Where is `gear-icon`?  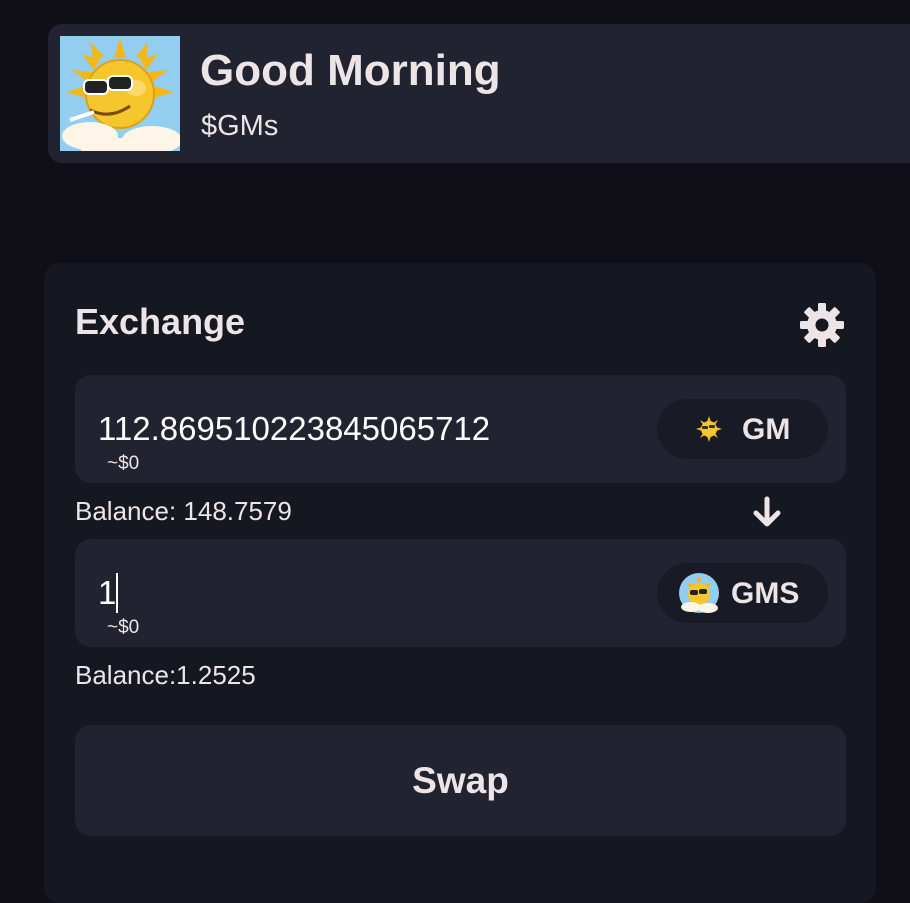
gear-icon is located at coordinates (822, 325).